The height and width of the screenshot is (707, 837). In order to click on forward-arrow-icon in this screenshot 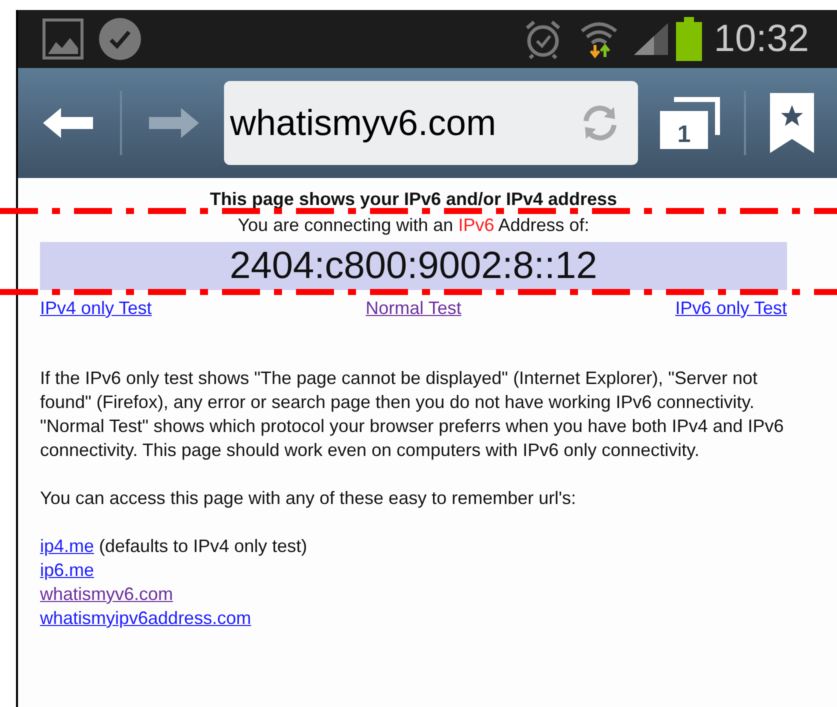, I will do `click(174, 123)`.